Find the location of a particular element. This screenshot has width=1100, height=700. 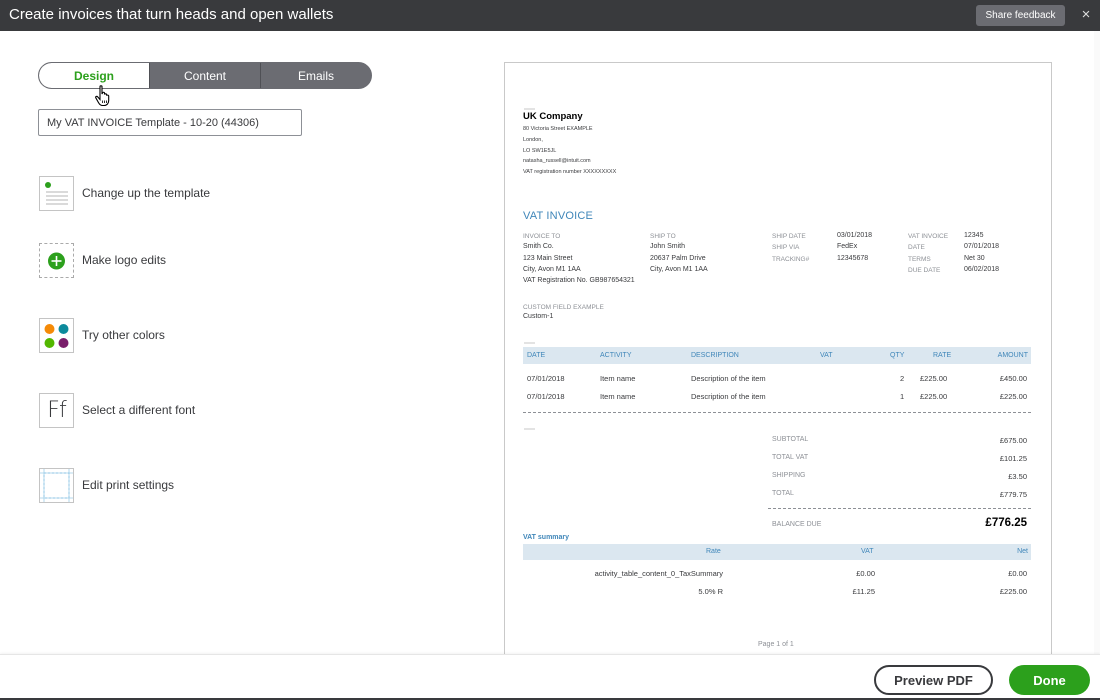

tab-content: Content is located at coordinates (204, 75).